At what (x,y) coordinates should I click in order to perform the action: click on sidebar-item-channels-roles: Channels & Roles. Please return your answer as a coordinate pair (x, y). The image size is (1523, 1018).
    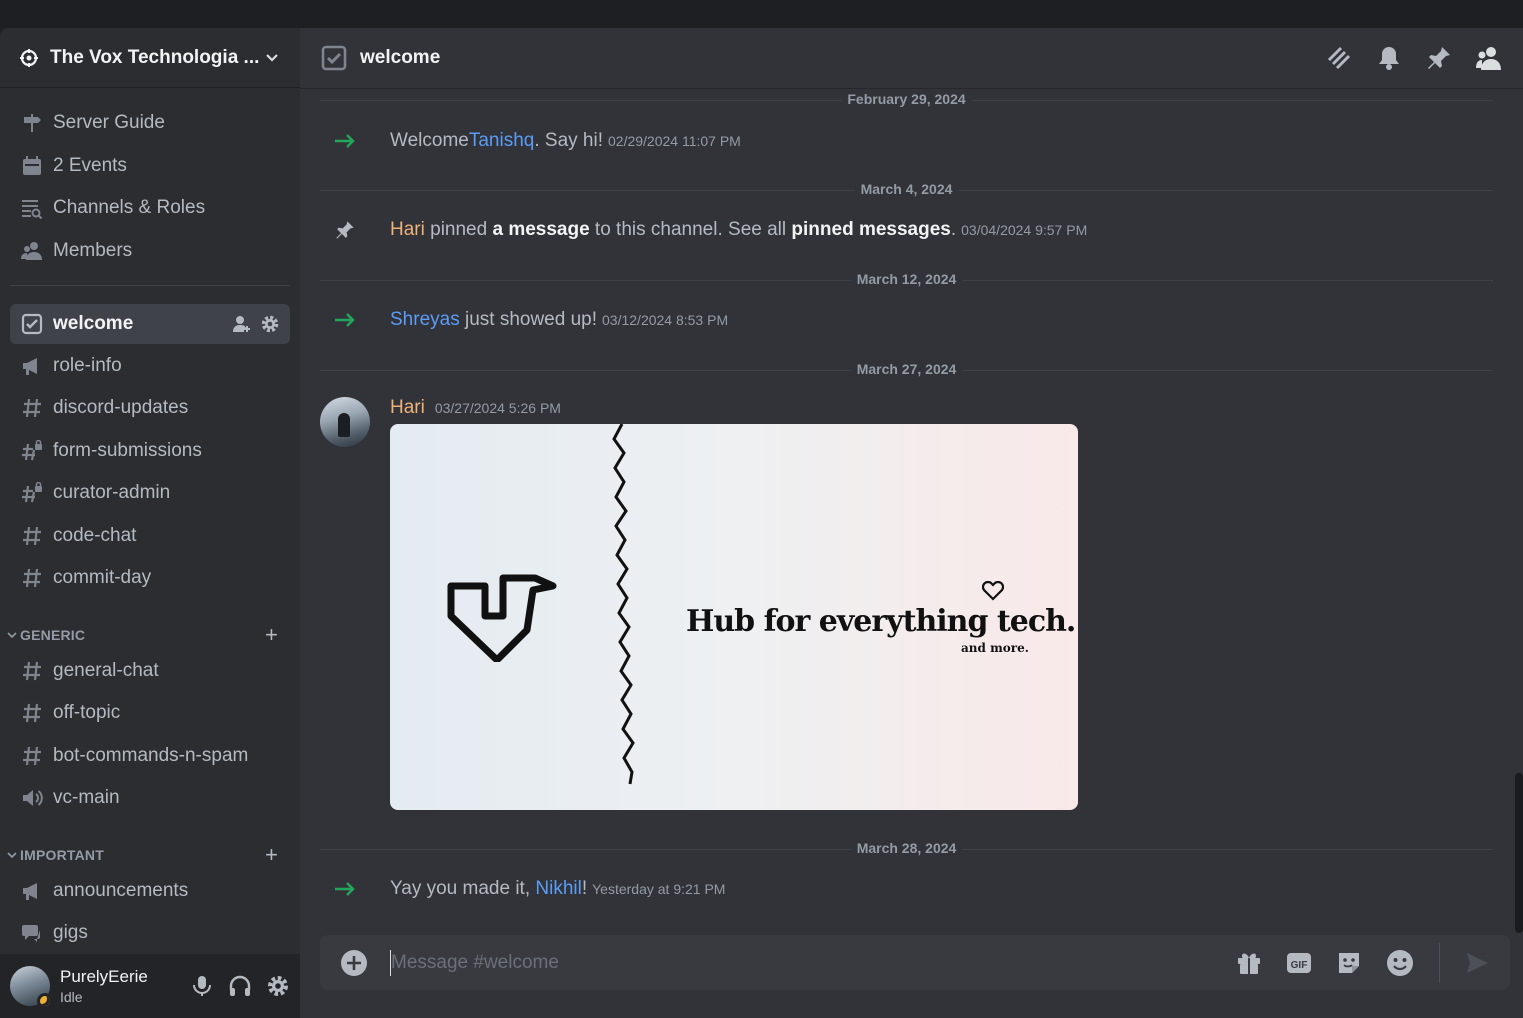
    Looking at the image, I should click on (150, 208).